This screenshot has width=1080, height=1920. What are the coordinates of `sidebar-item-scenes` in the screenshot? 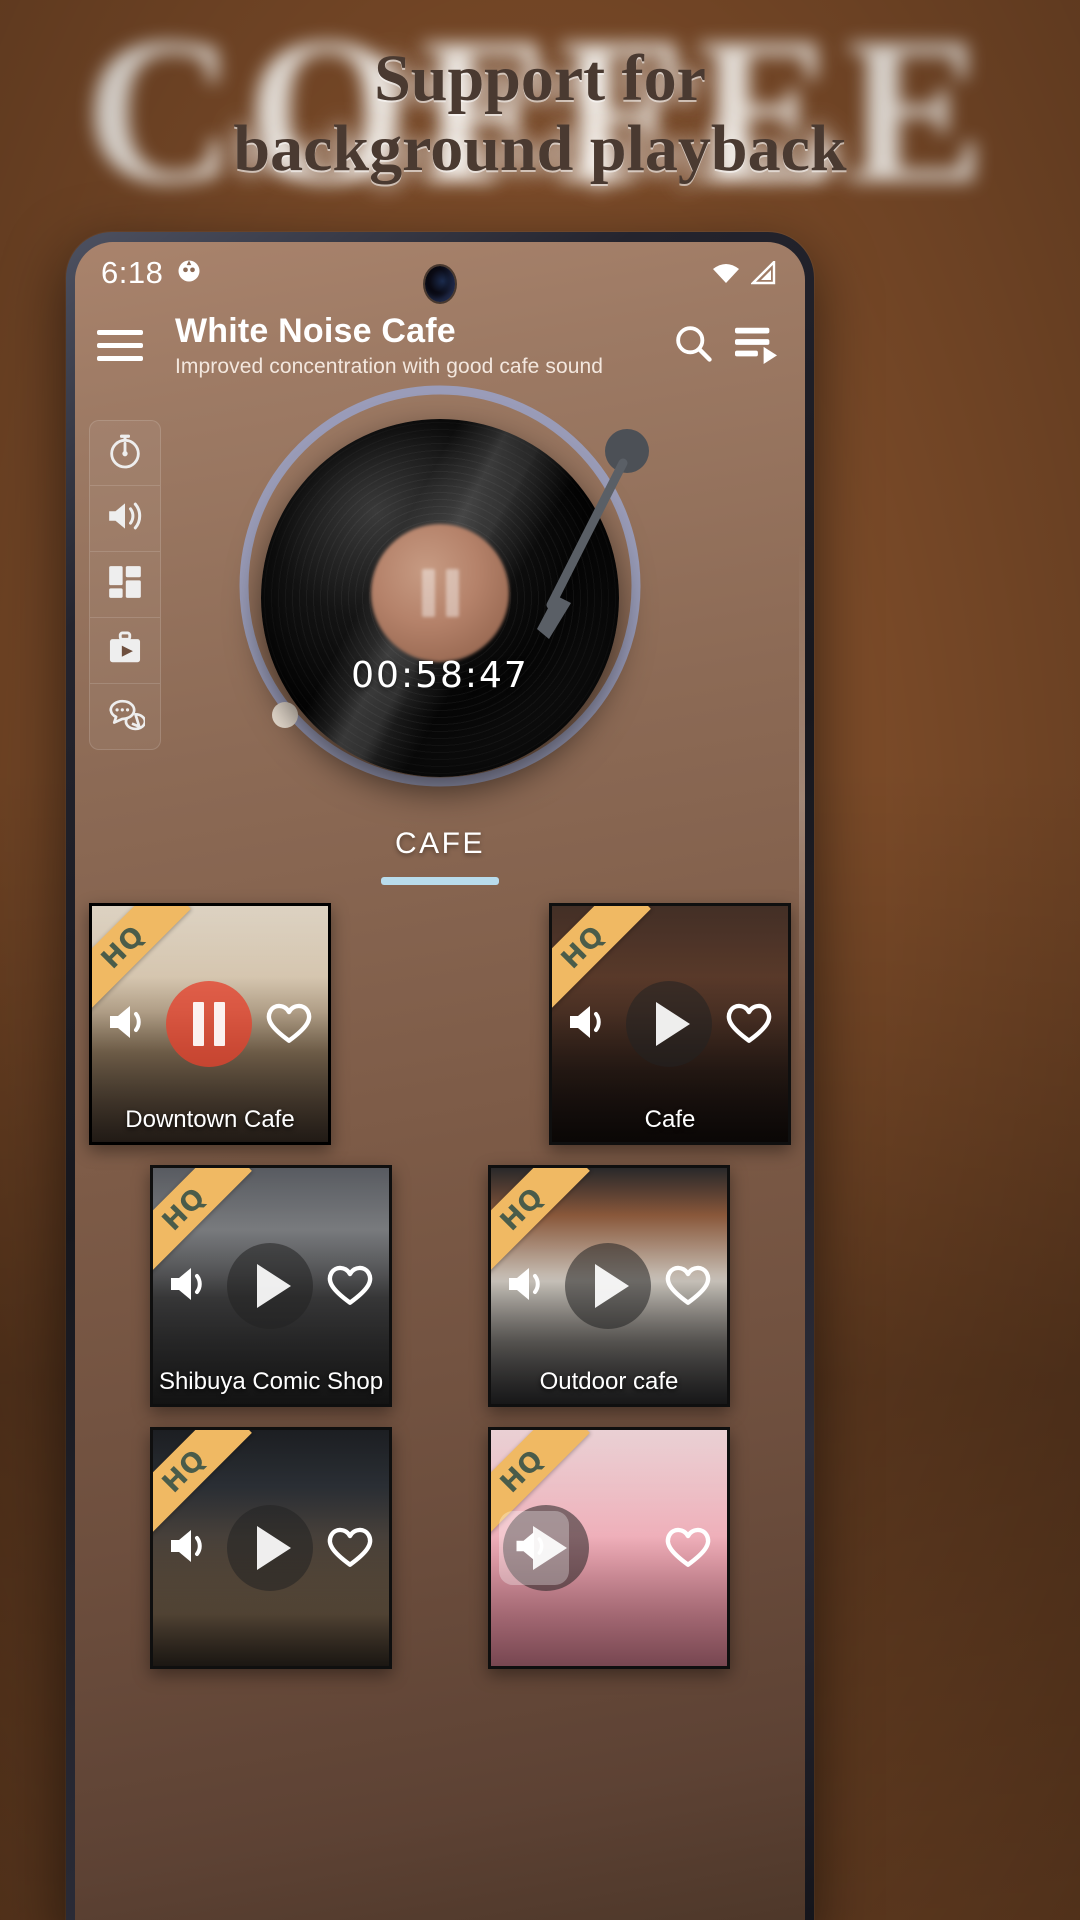 It's located at (125, 651).